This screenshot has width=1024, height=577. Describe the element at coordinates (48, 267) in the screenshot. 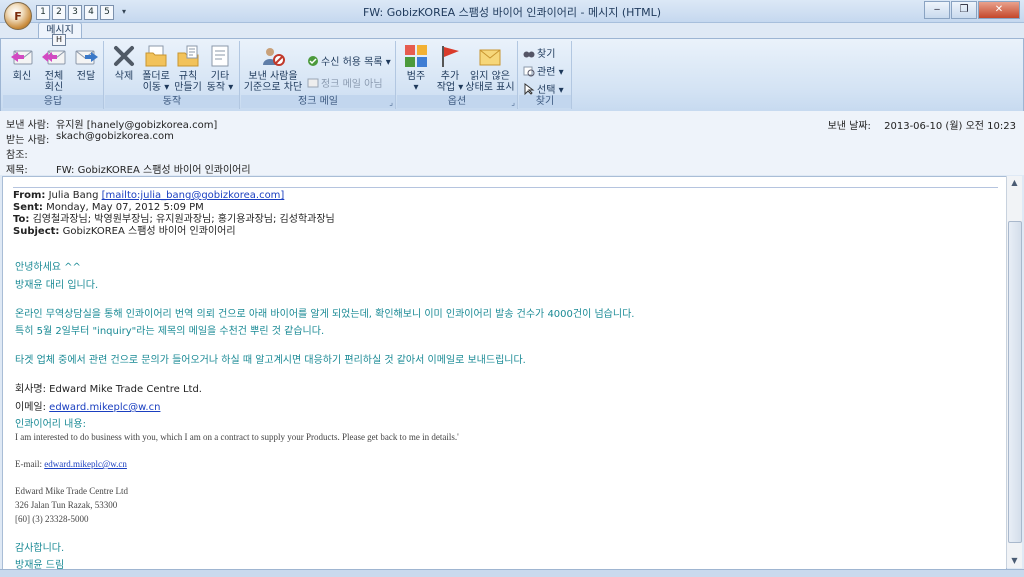

I see `greeting-text: 안녕하세요 ^^` at that location.